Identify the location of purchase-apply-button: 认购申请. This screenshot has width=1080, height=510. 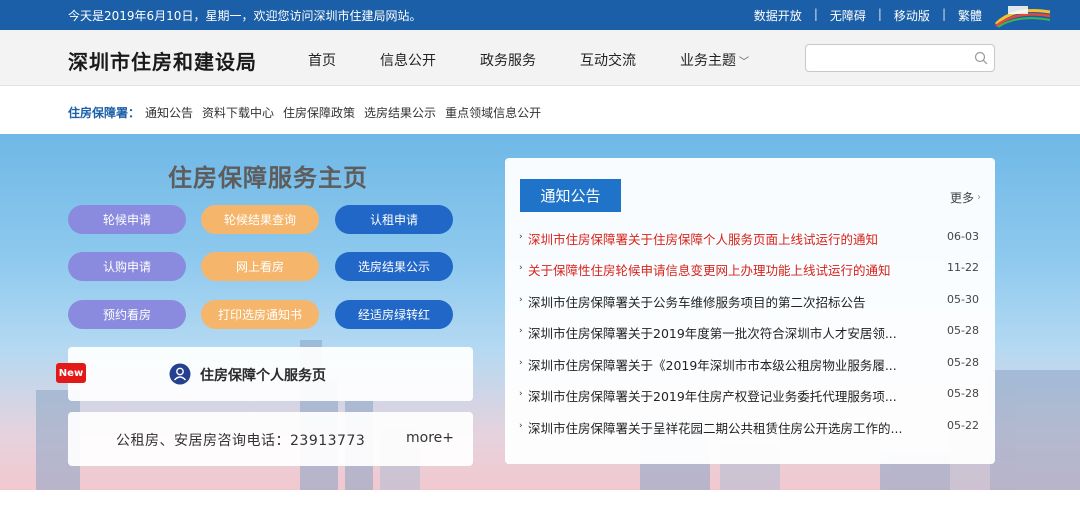
(127, 266).